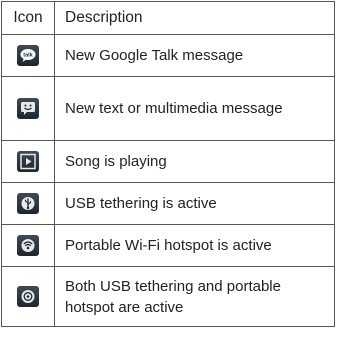  What do you see at coordinates (28, 296) in the screenshot?
I see `usb-and-hotspot-icon` at bounding box center [28, 296].